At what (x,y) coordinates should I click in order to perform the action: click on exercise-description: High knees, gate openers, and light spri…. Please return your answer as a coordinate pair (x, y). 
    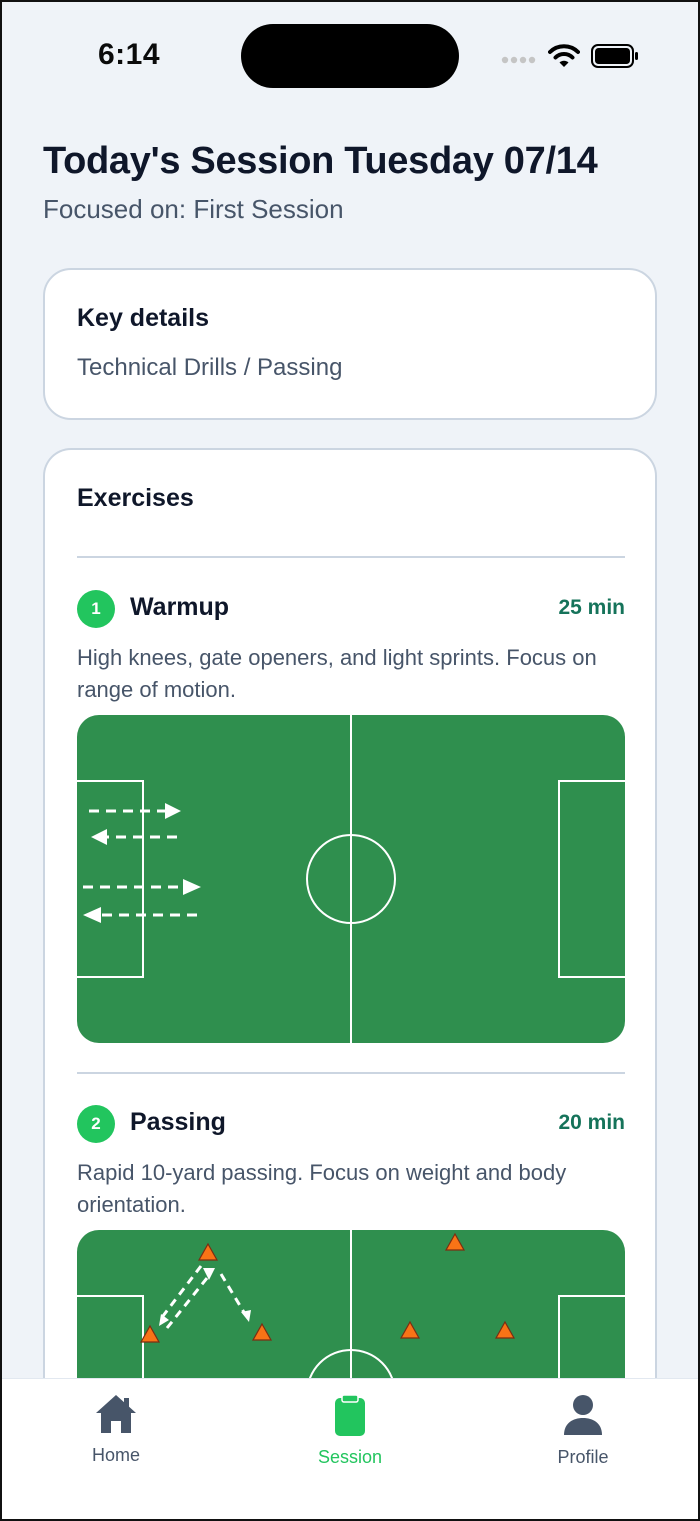
    Looking at the image, I should click on (337, 673).